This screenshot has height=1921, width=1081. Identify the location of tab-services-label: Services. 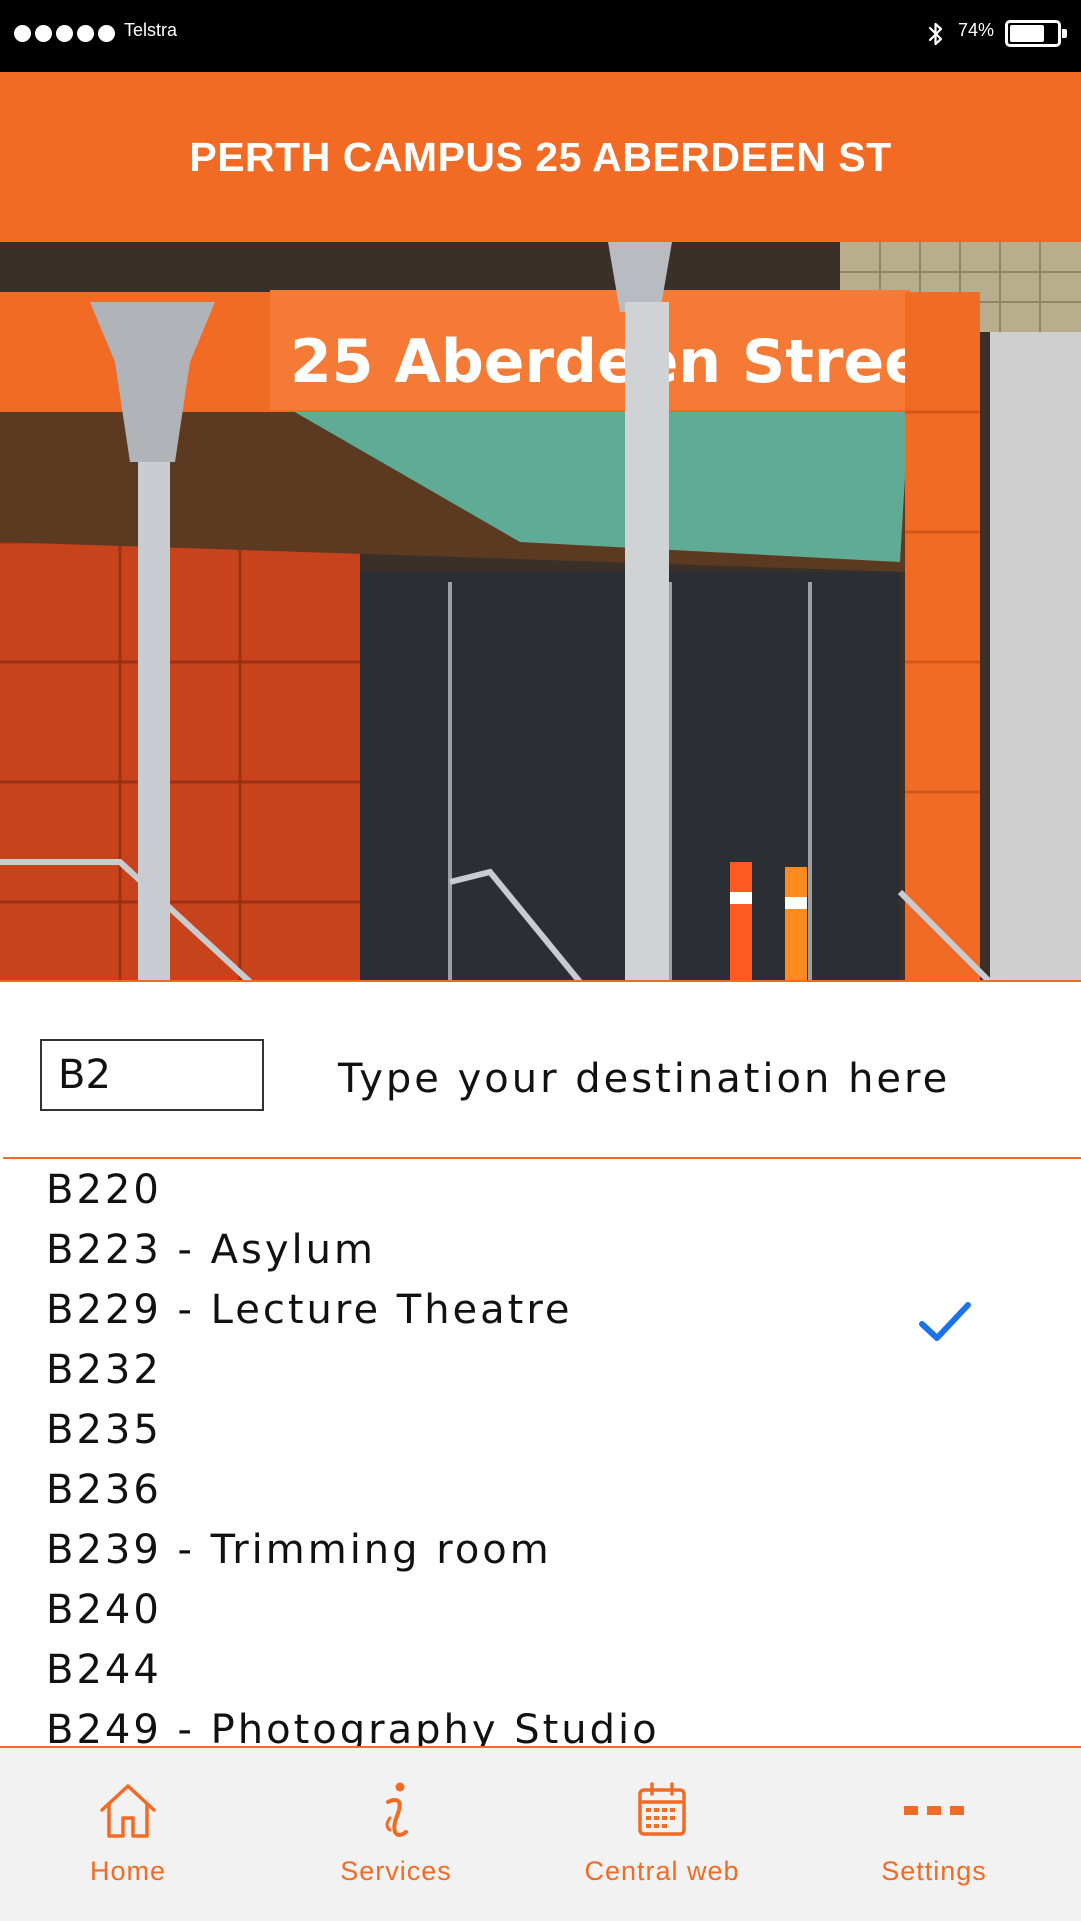
(396, 1871).